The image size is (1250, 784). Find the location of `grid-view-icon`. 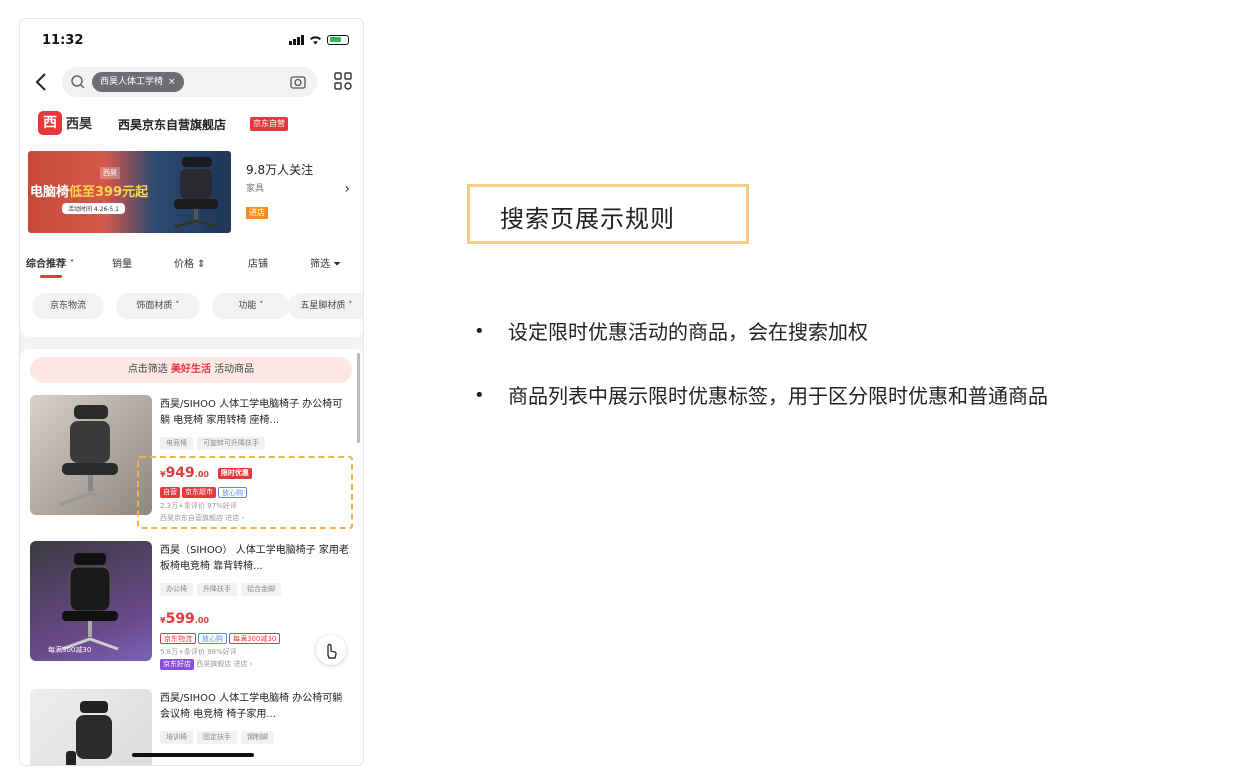

grid-view-icon is located at coordinates (343, 81).